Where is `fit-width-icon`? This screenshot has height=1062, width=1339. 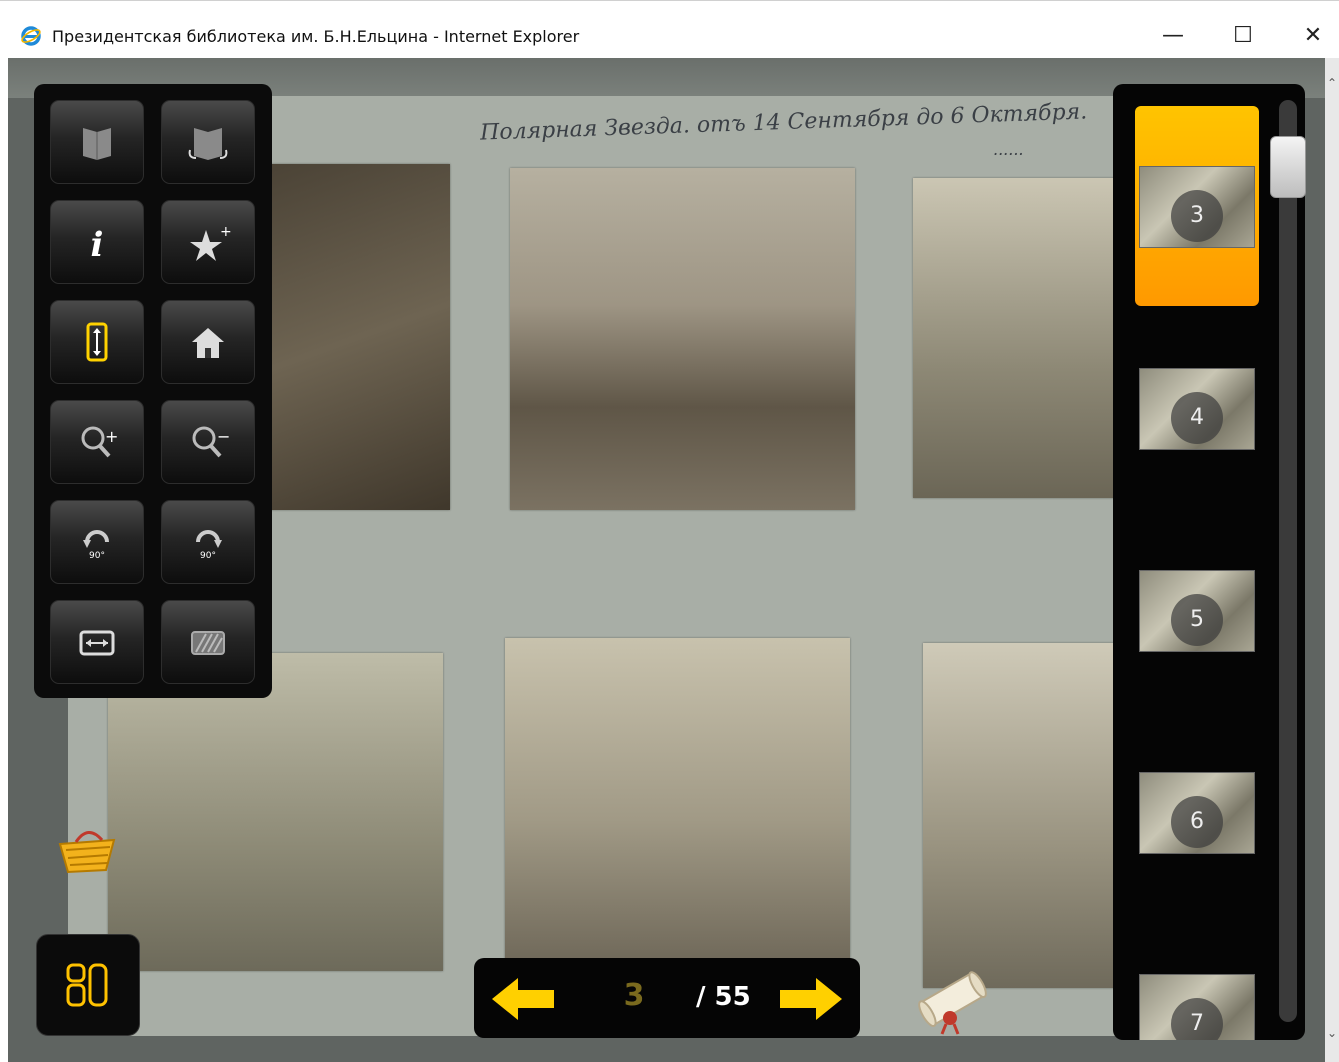 fit-width-icon is located at coordinates (97, 643).